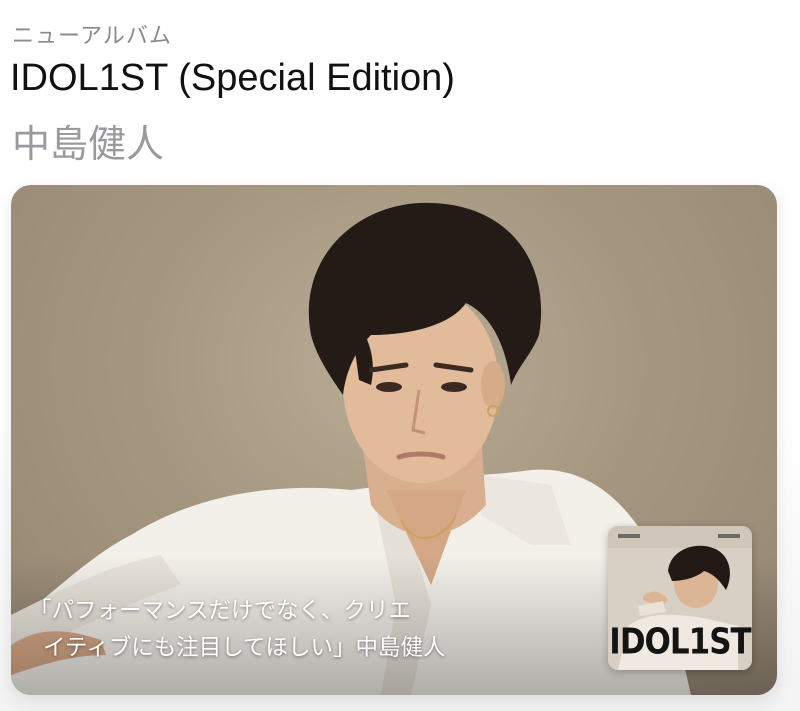  What do you see at coordinates (680, 642) in the screenshot?
I see `album-logo: IDOL1ST` at bounding box center [680, 642].